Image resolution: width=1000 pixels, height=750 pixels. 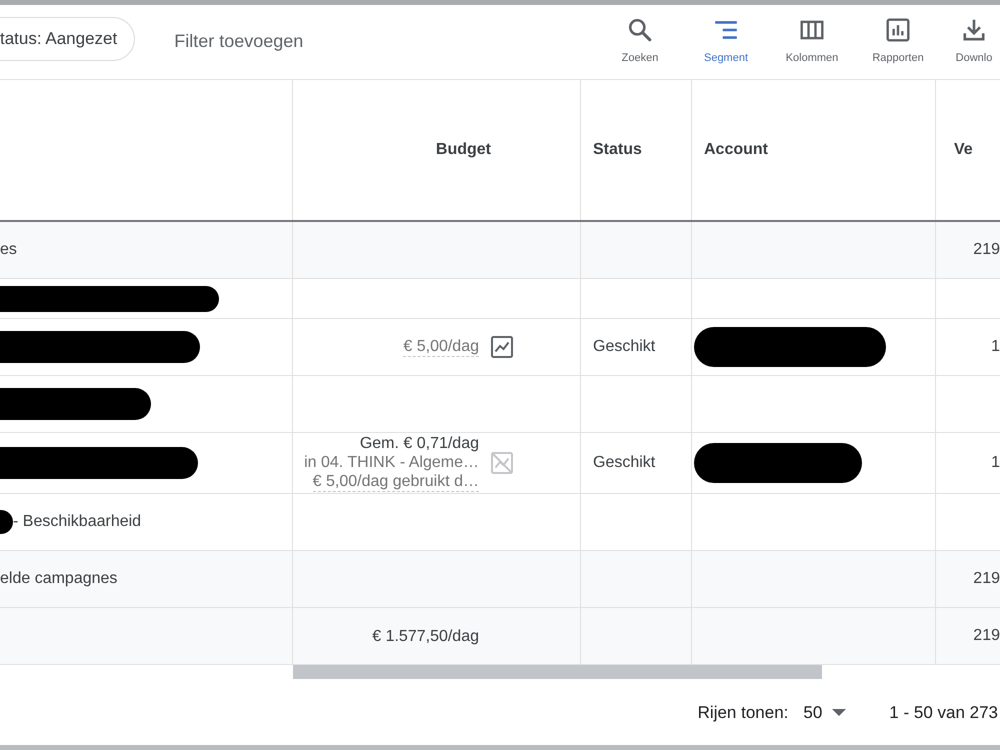 I want to click on column-header: Account, so click(x=736, y=150).